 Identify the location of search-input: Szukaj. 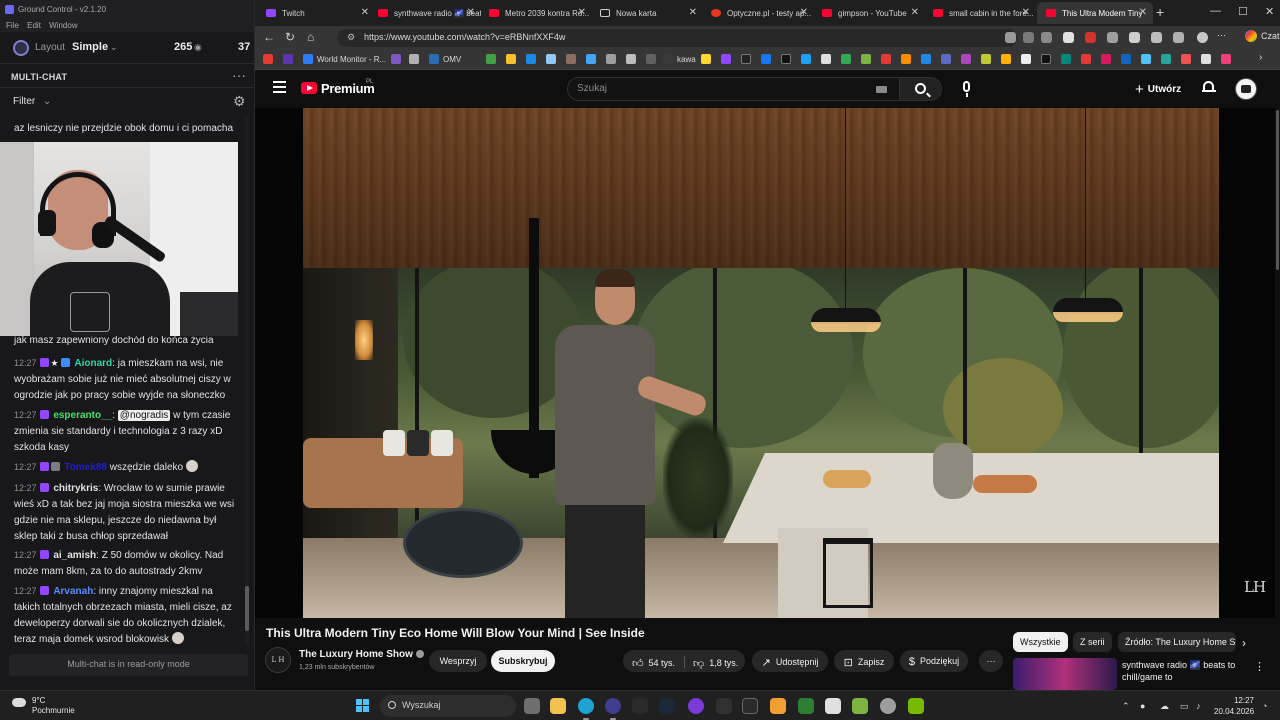
(733, 89).